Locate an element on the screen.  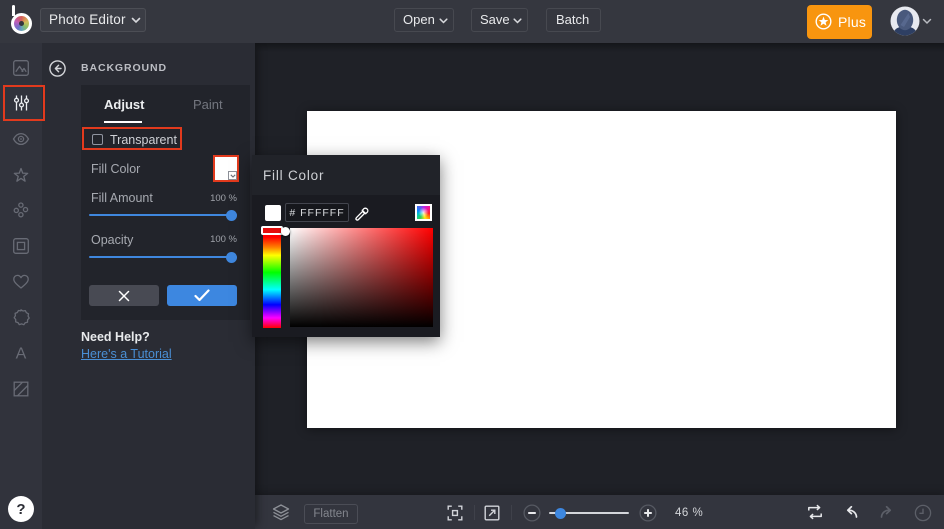
svg-text: A is located at coordinates (21, 354).